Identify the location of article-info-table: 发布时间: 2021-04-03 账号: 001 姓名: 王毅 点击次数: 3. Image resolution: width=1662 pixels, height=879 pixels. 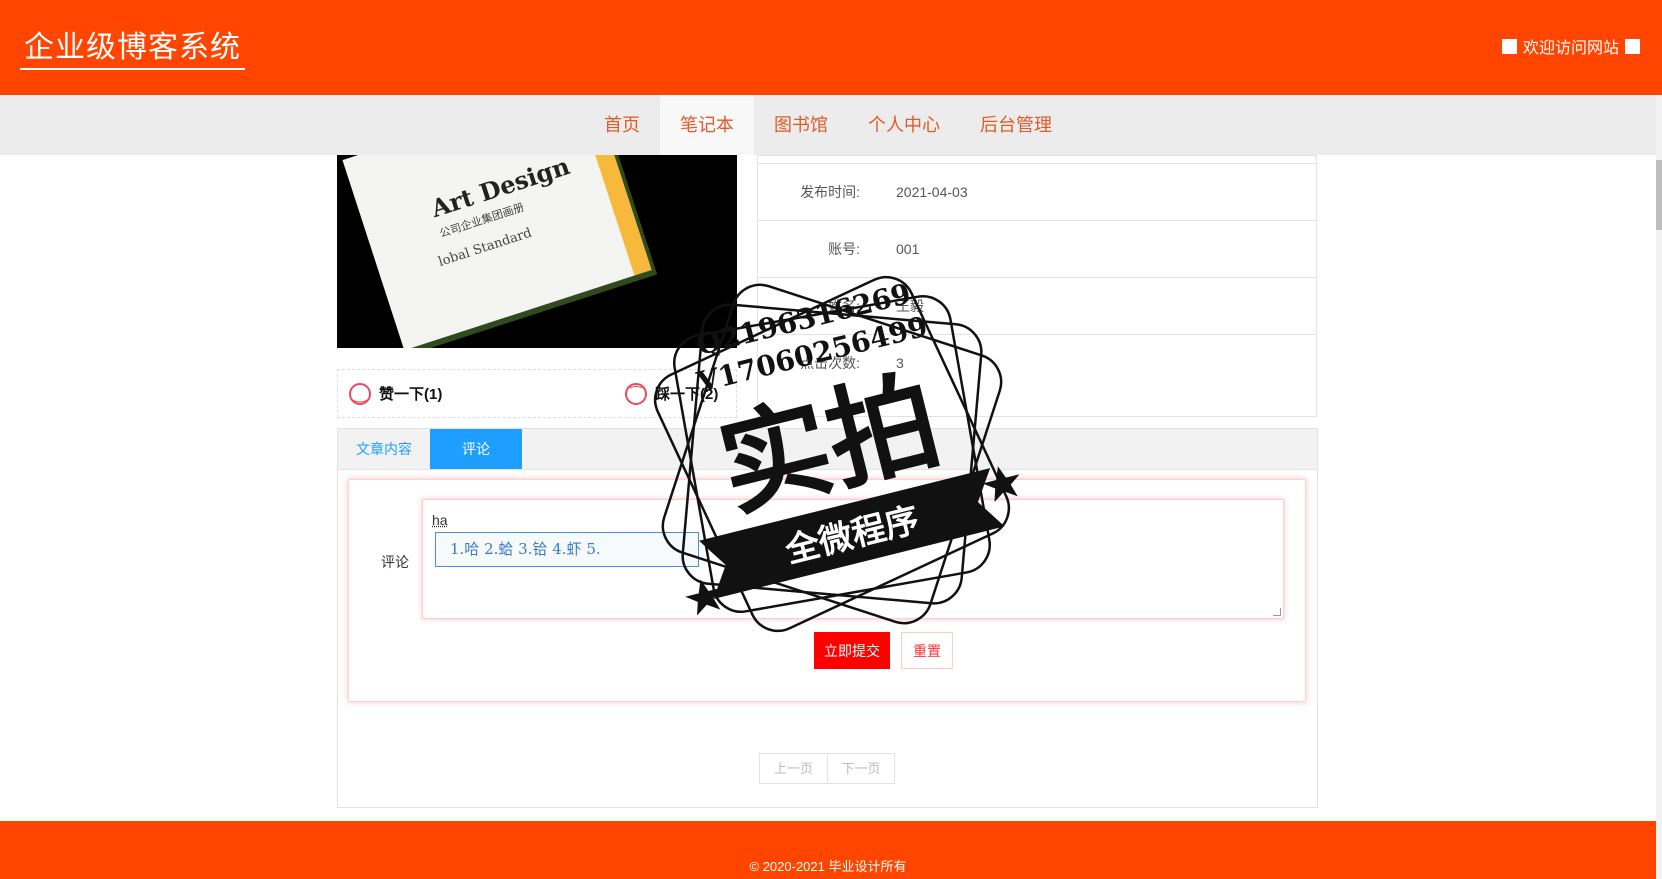
(1037, 286).